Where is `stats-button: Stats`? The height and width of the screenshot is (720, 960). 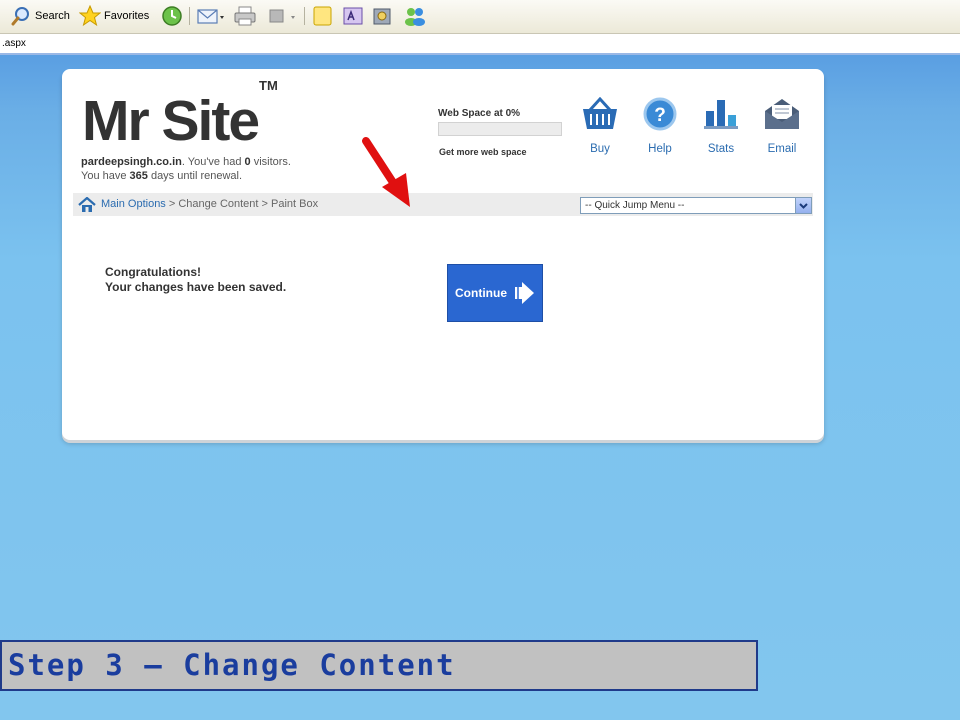
stats-button: Stats is located at coordinates (721, 126).